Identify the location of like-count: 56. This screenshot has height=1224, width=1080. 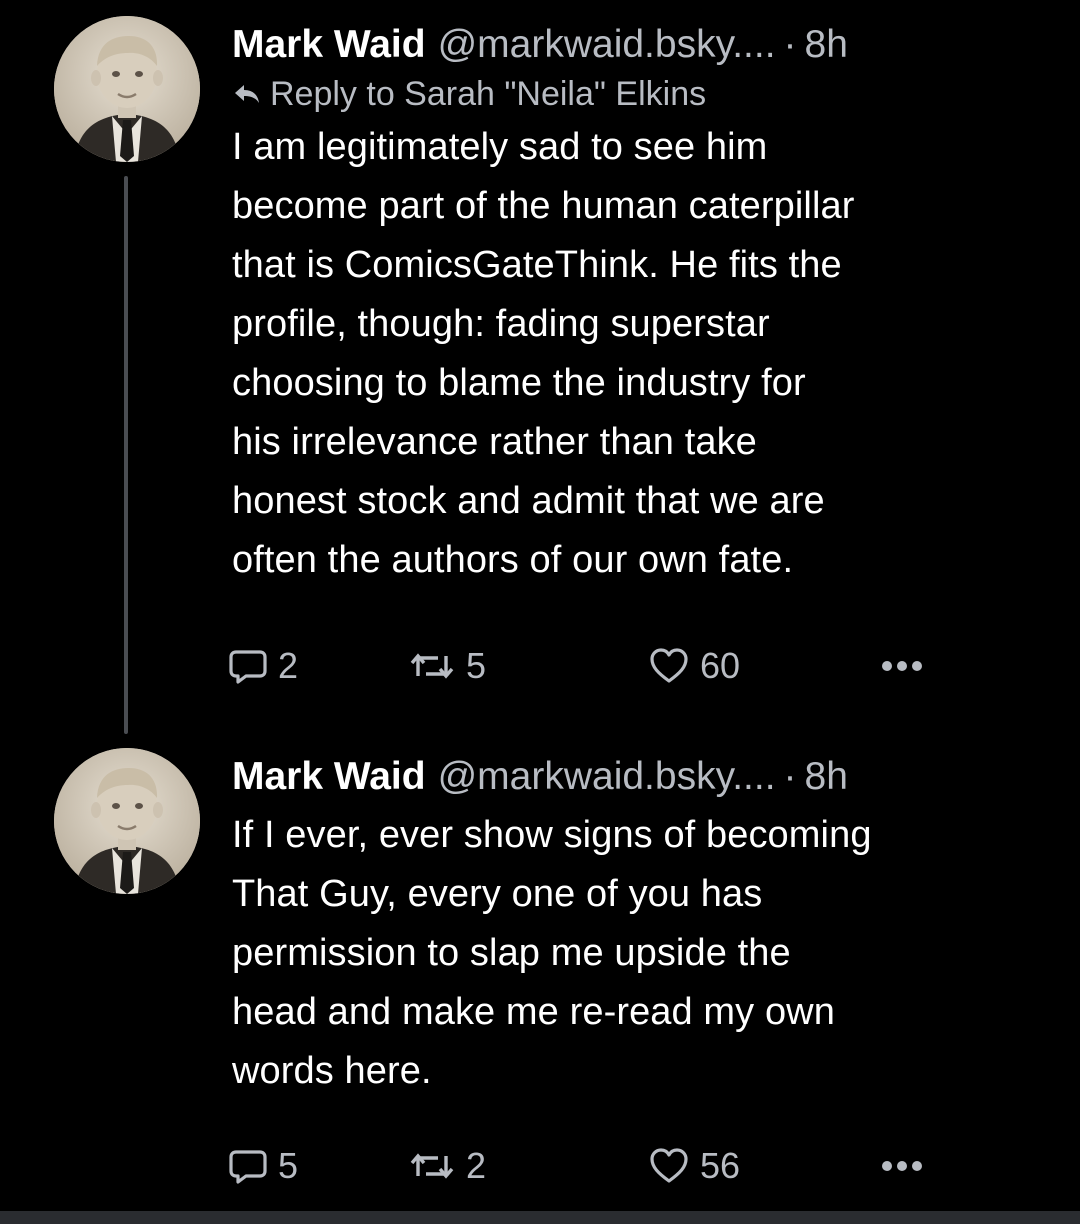
(720, 1165).